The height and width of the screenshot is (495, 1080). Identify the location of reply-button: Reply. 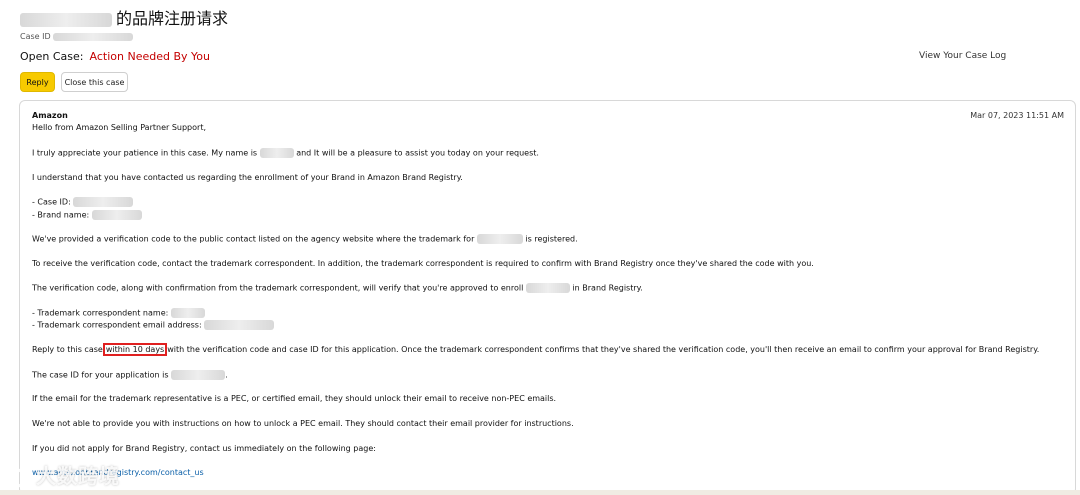
(37, 82).